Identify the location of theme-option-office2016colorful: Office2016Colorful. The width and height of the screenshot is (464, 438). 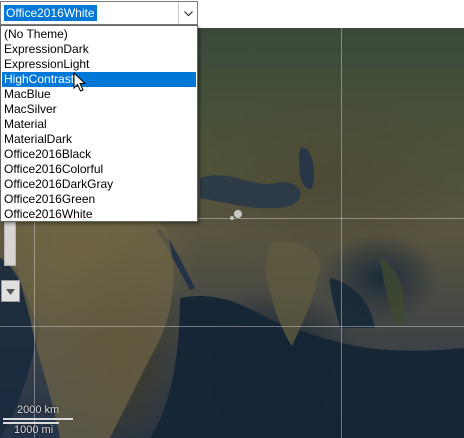
(99, 169).